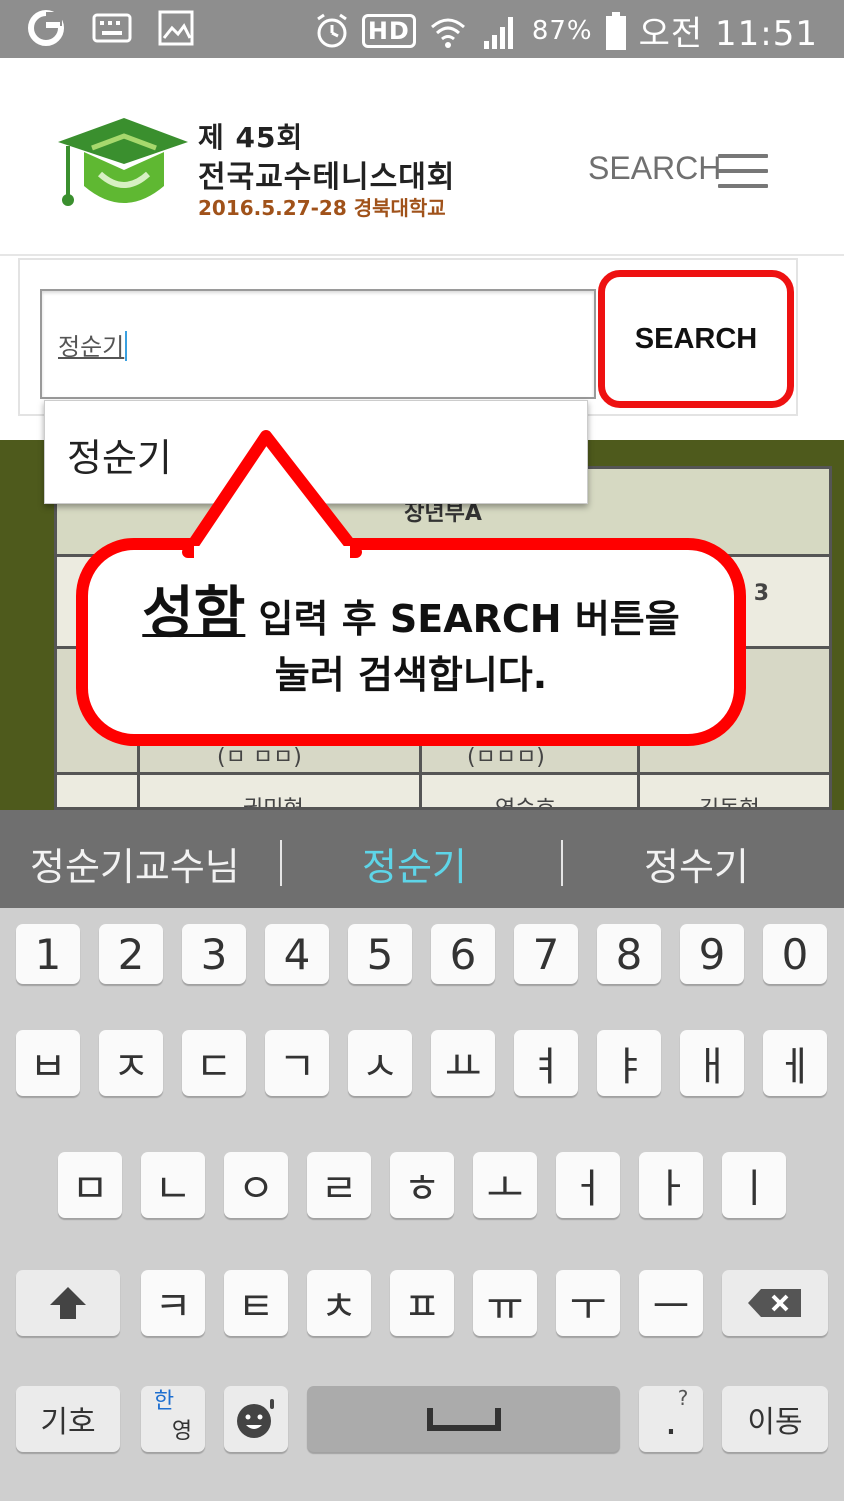 The width and height of the screenshot is (844, 1501). I want to click on clock: 오전 11:51, so click(728, 34).